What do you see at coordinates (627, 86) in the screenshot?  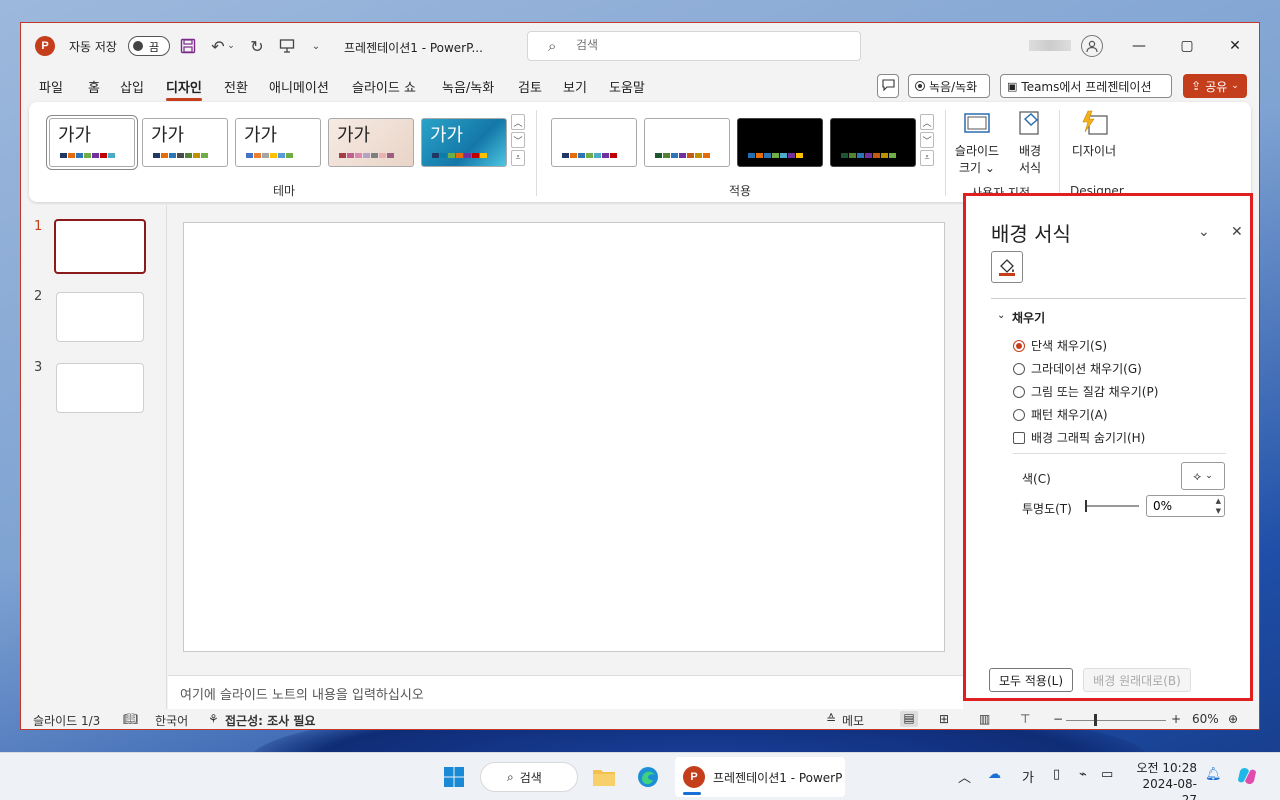 I see `tab-help: 도움말` at bounding box center [627, 86].